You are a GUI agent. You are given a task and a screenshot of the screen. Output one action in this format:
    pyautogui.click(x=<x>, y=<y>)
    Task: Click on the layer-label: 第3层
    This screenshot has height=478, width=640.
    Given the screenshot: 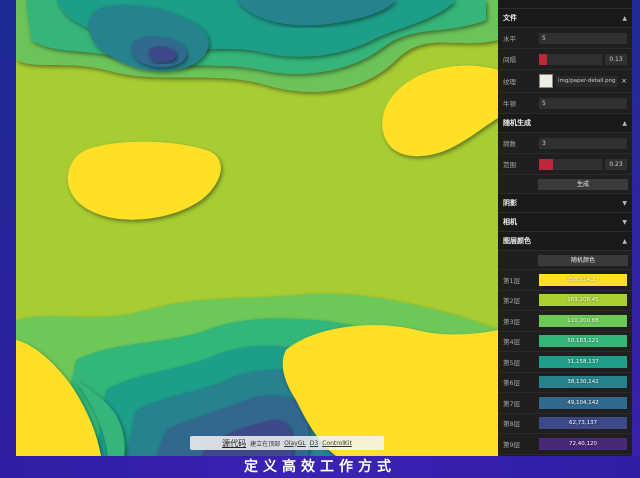 What is the action you would take?
    pyautogui.click(x=512, y=321)
    